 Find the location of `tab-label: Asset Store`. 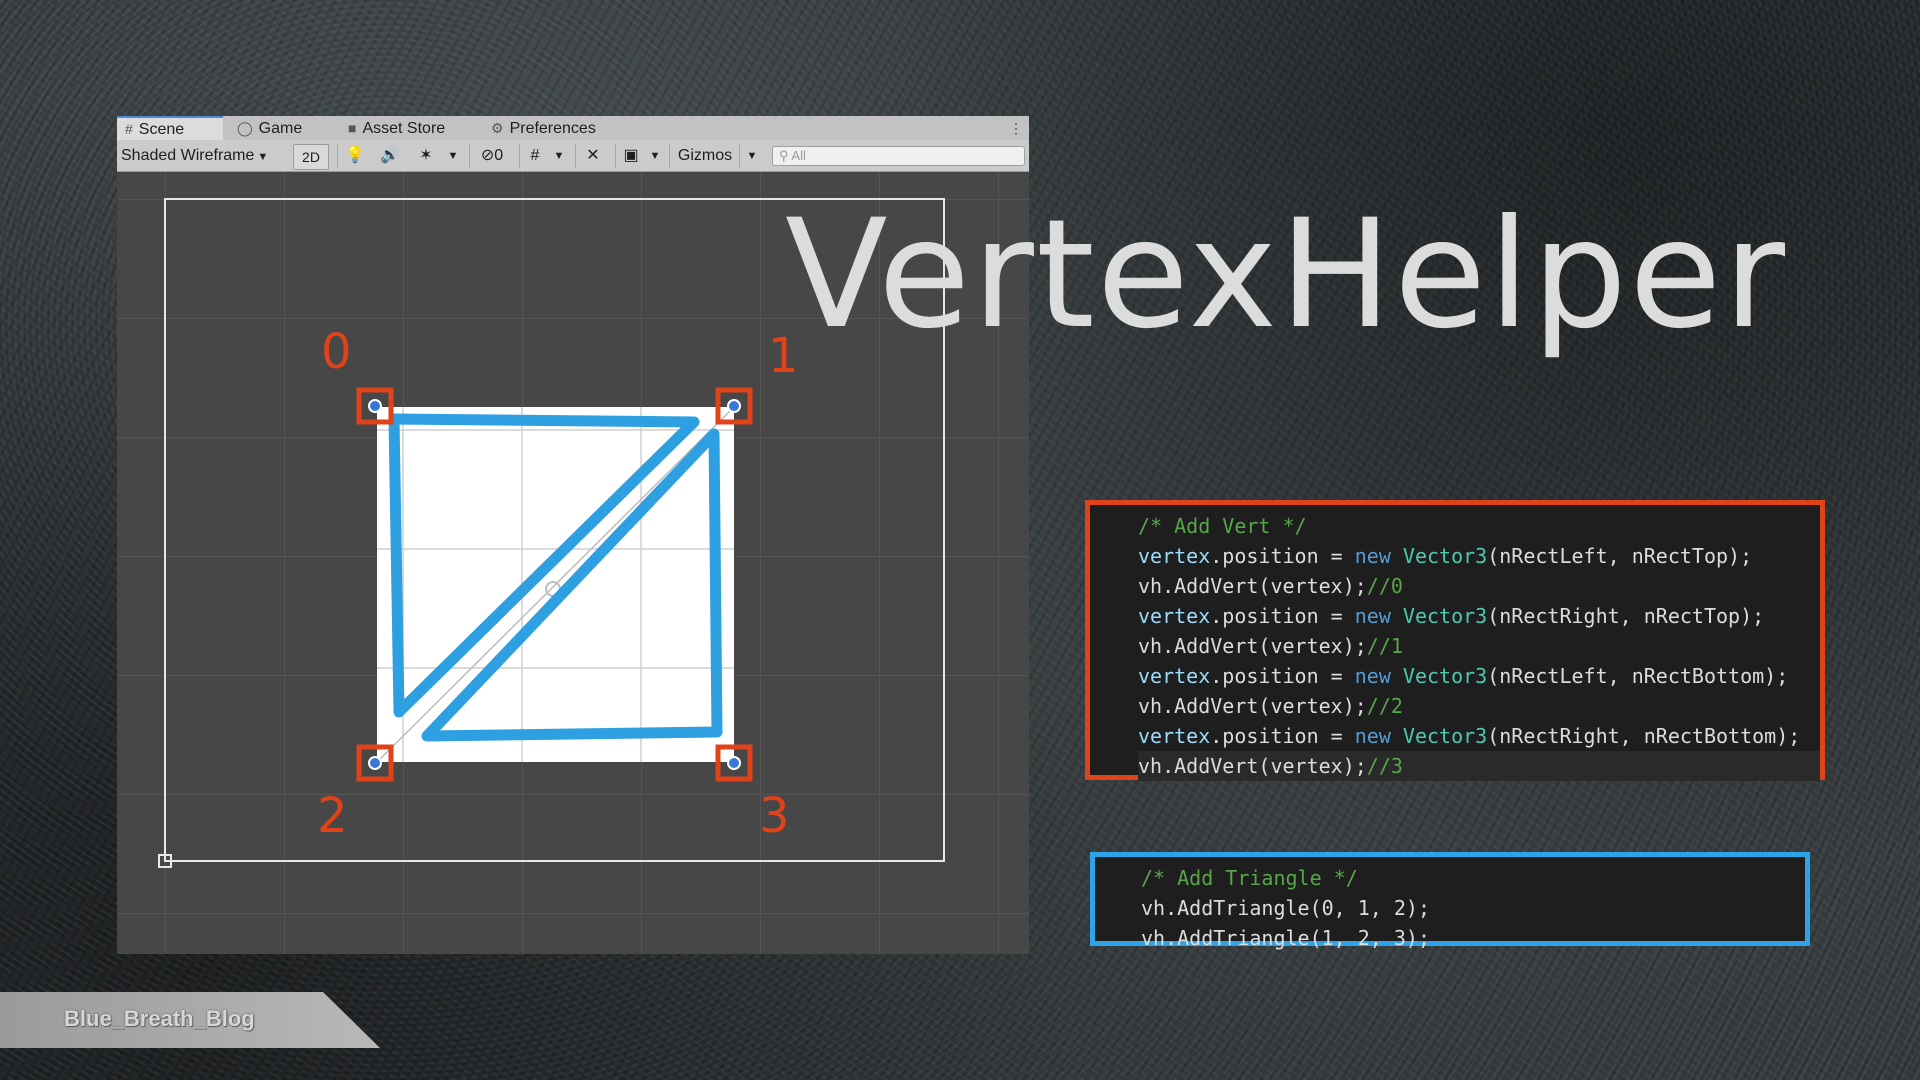

tab-label: Asset Store is located at coordinates (404, 128).